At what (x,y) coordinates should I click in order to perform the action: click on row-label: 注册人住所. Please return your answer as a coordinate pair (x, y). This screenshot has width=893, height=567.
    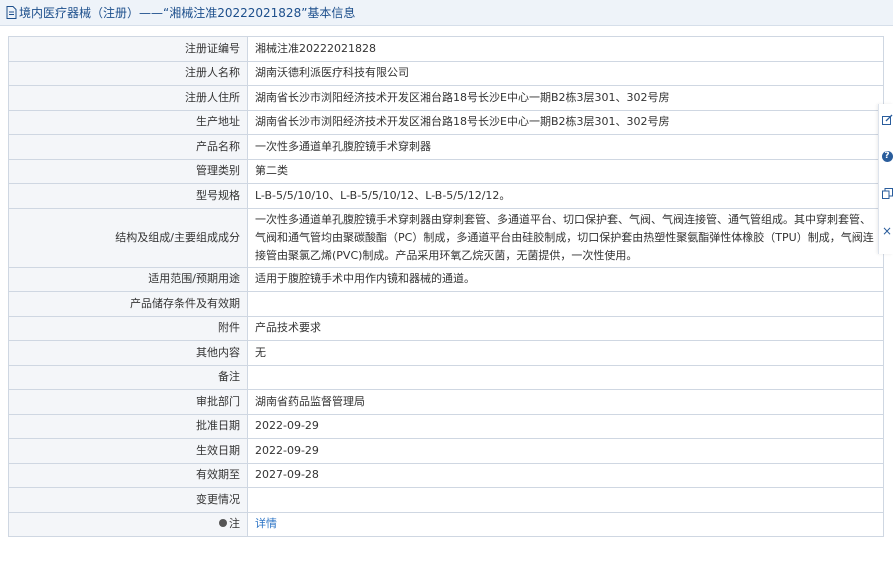
    Looking at the image, I should click on (128, 98).